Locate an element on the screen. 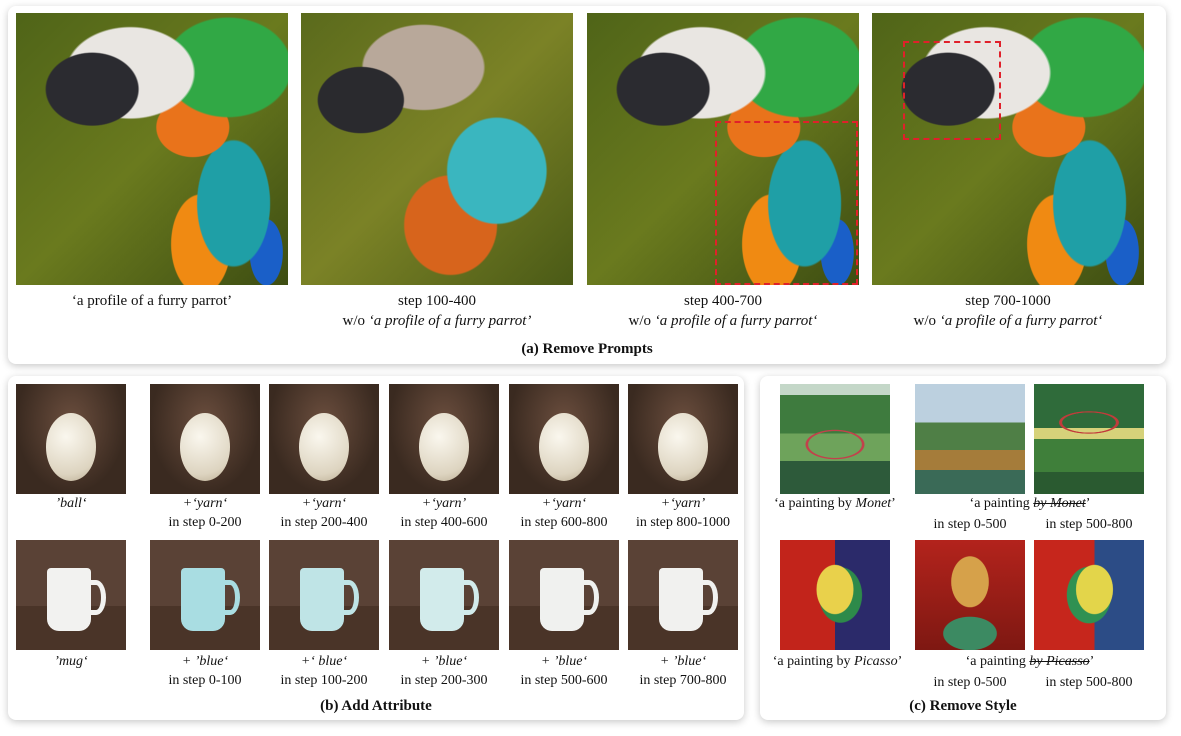 This screenshot has width=1181, height=736. caption-line: ’ball‘ is located at coordinates (71, 503).